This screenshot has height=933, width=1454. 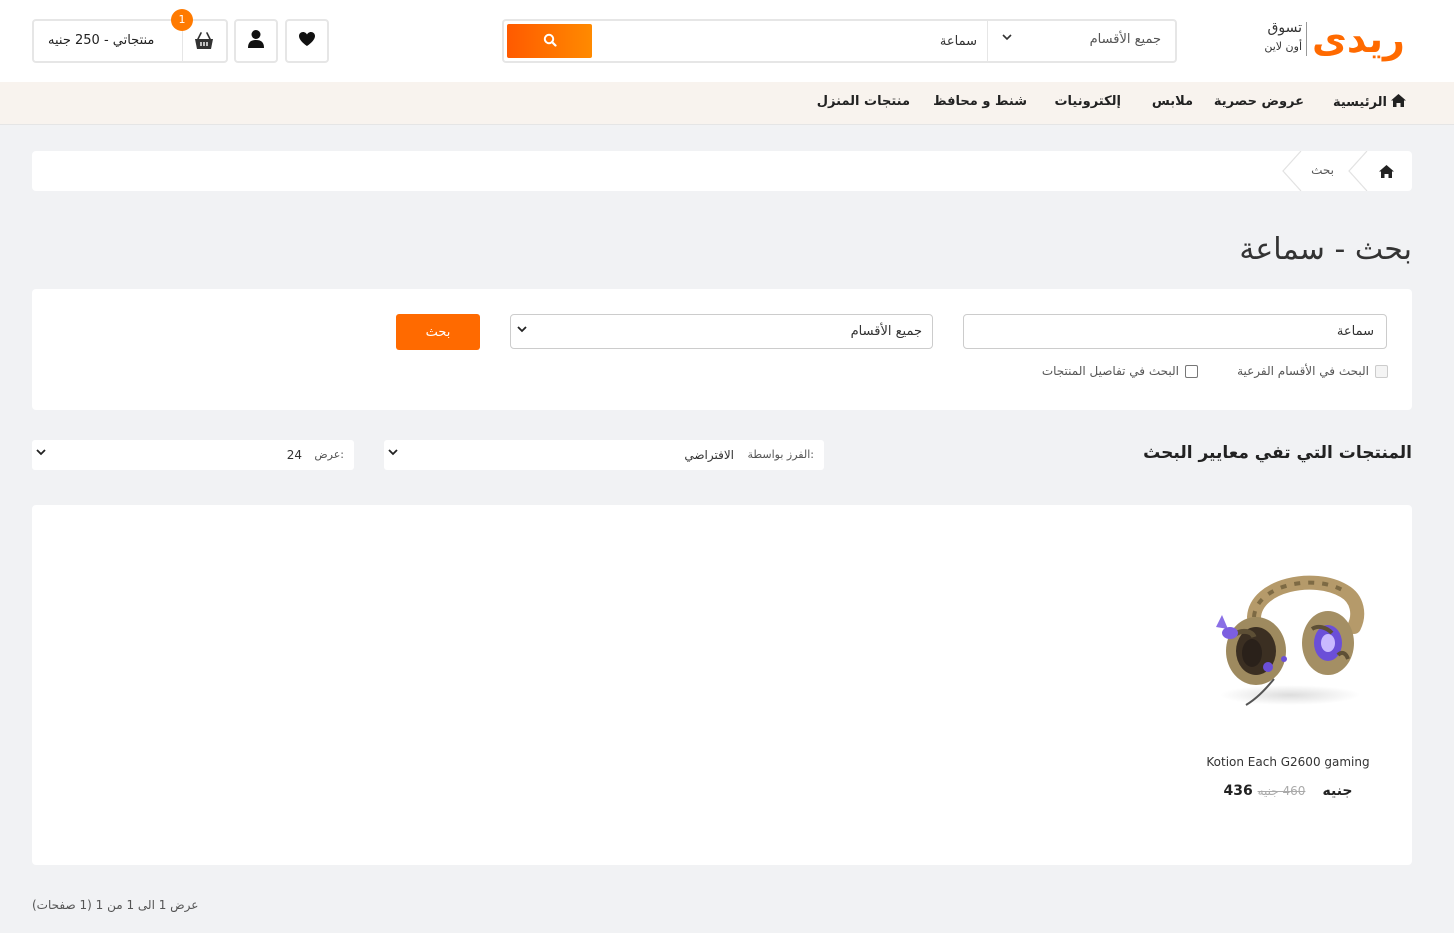 I want to click on product-price: 436 جنيه 460 جنيه, so click(x=1288, y=789).